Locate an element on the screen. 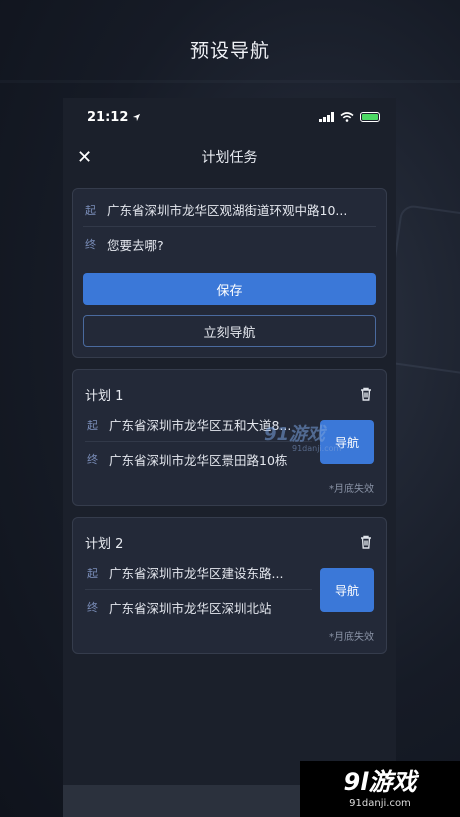 This screenshot has height=817, width=460. status-time: 21:12 is located at coordinates (114, 117).